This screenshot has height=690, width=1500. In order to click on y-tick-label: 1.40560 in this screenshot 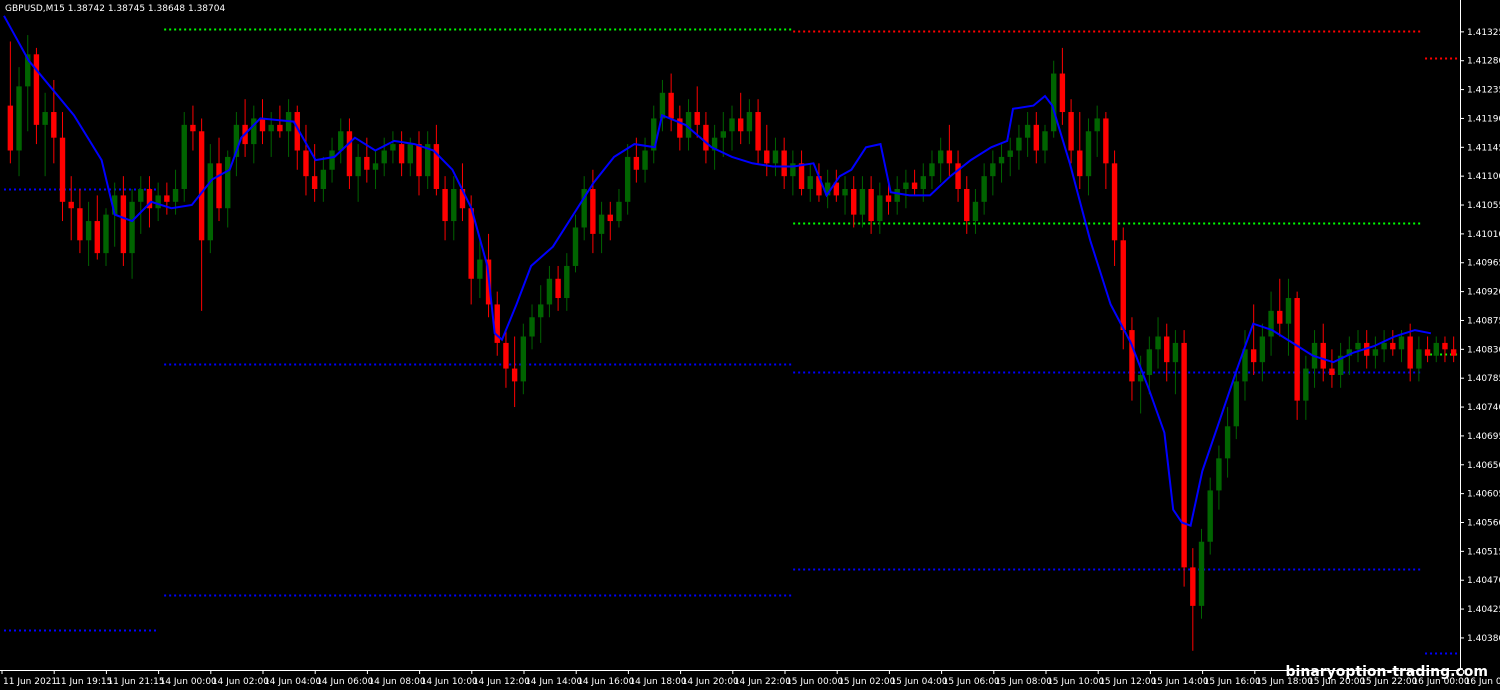, I will do `click(1483, 523)`.